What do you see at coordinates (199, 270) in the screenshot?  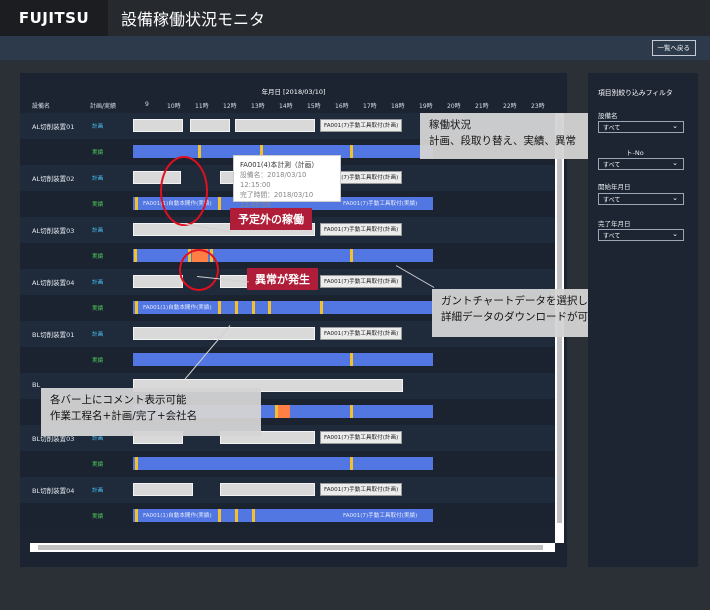 I see `abnormal-ring` at bounding box center [199, 270].